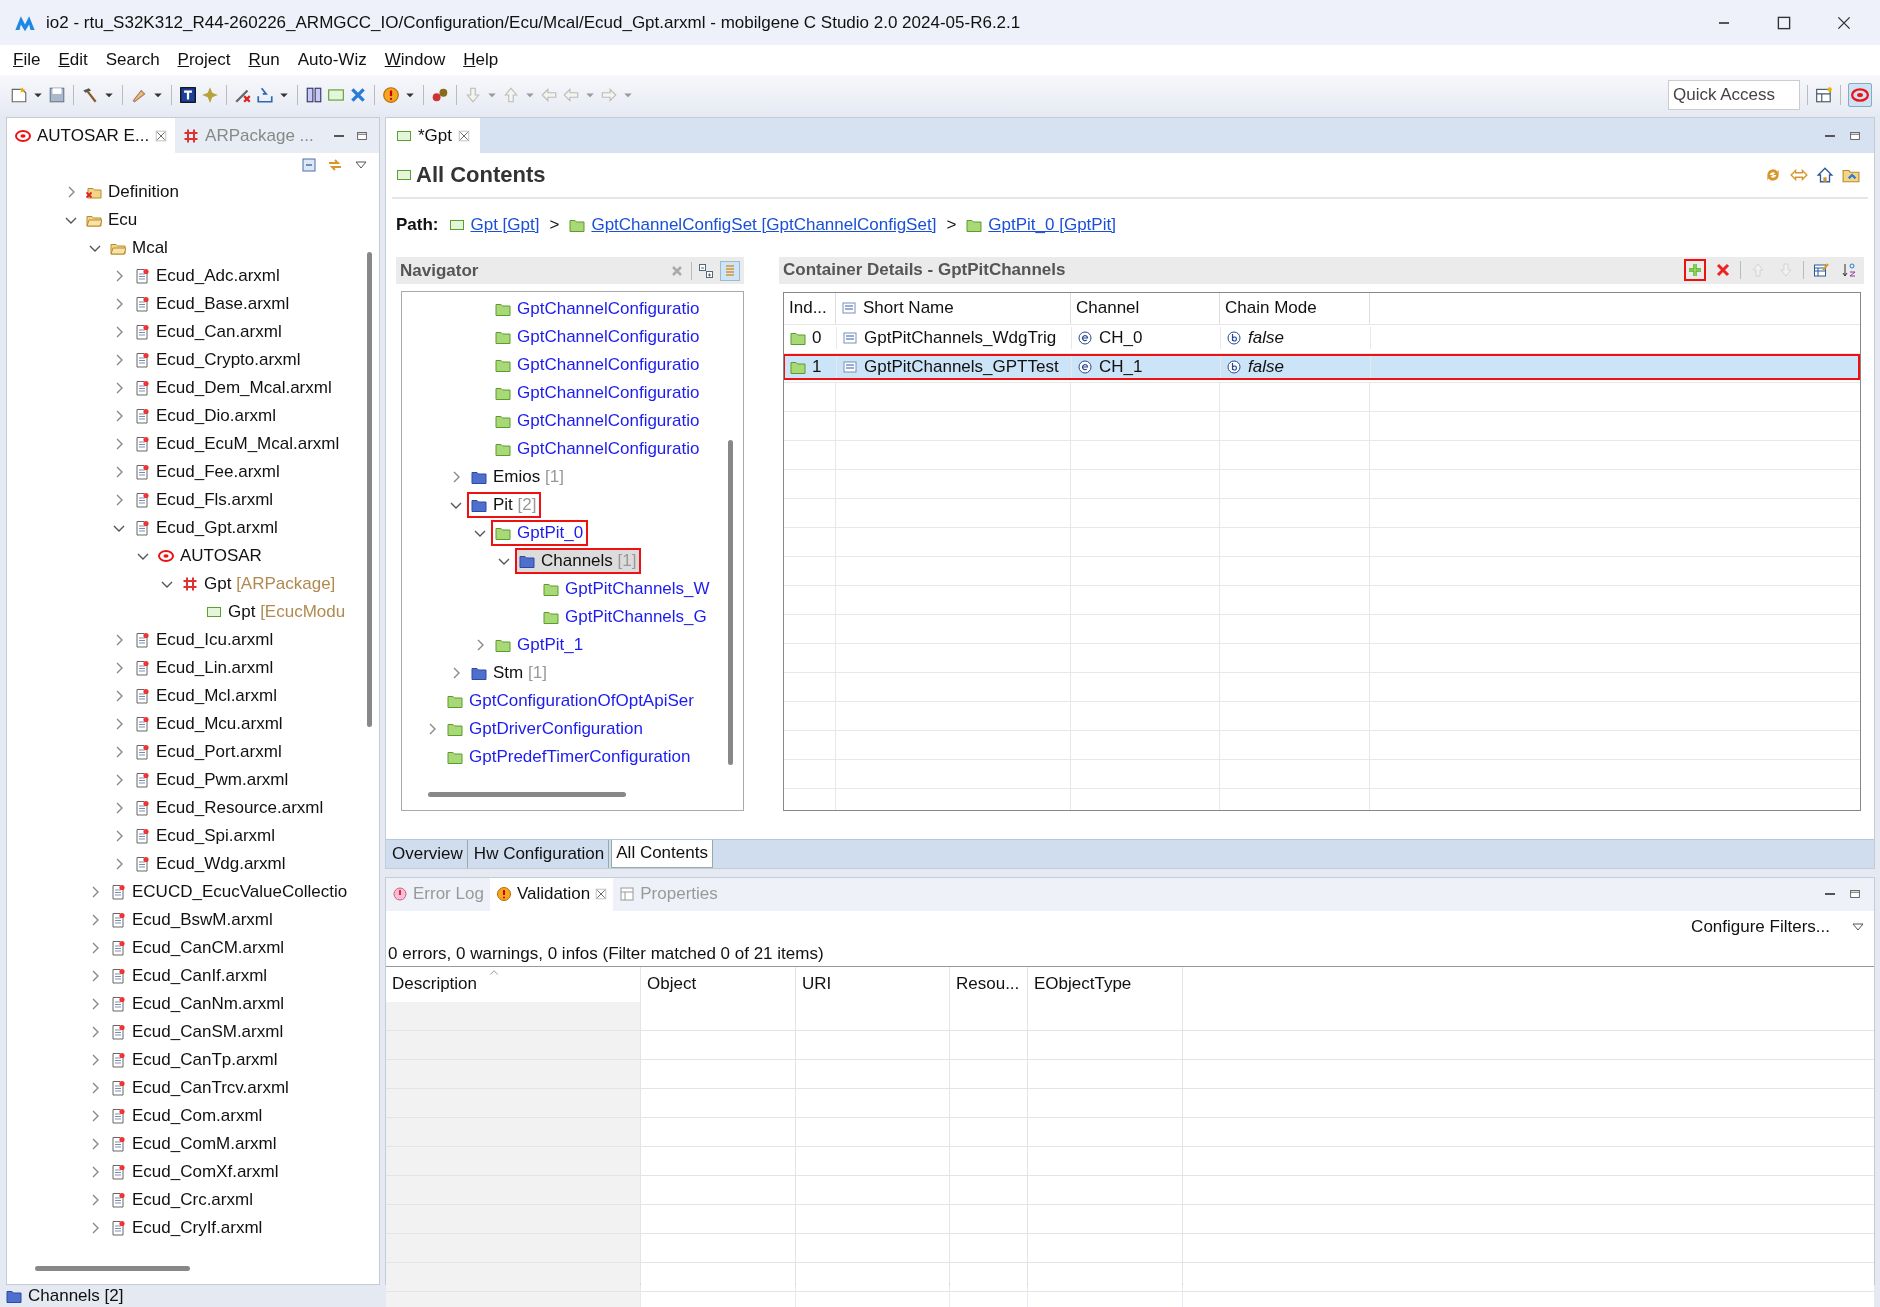  Describe the element at coordinates (73, 60) in the screenshot. I see `menu-item: Edit` at that location.